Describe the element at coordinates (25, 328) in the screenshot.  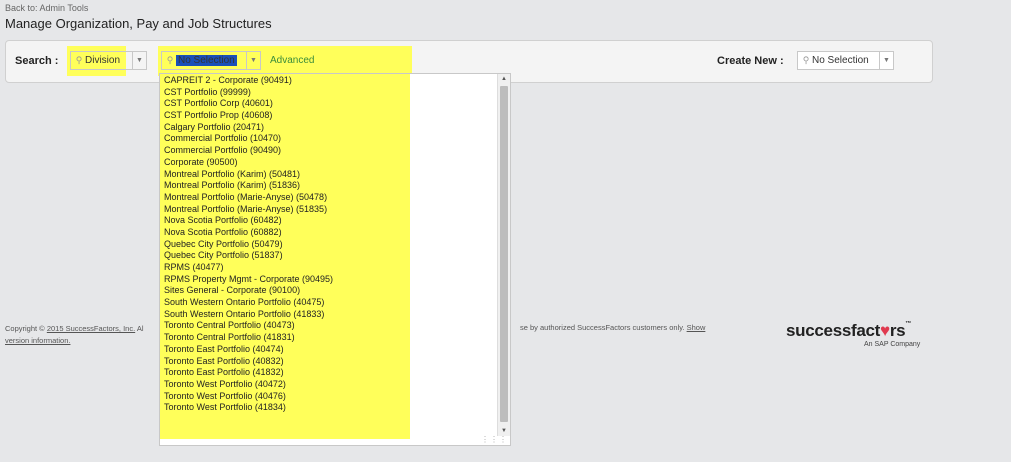
I see `copyright-prefix: Copyright ©` at that location.